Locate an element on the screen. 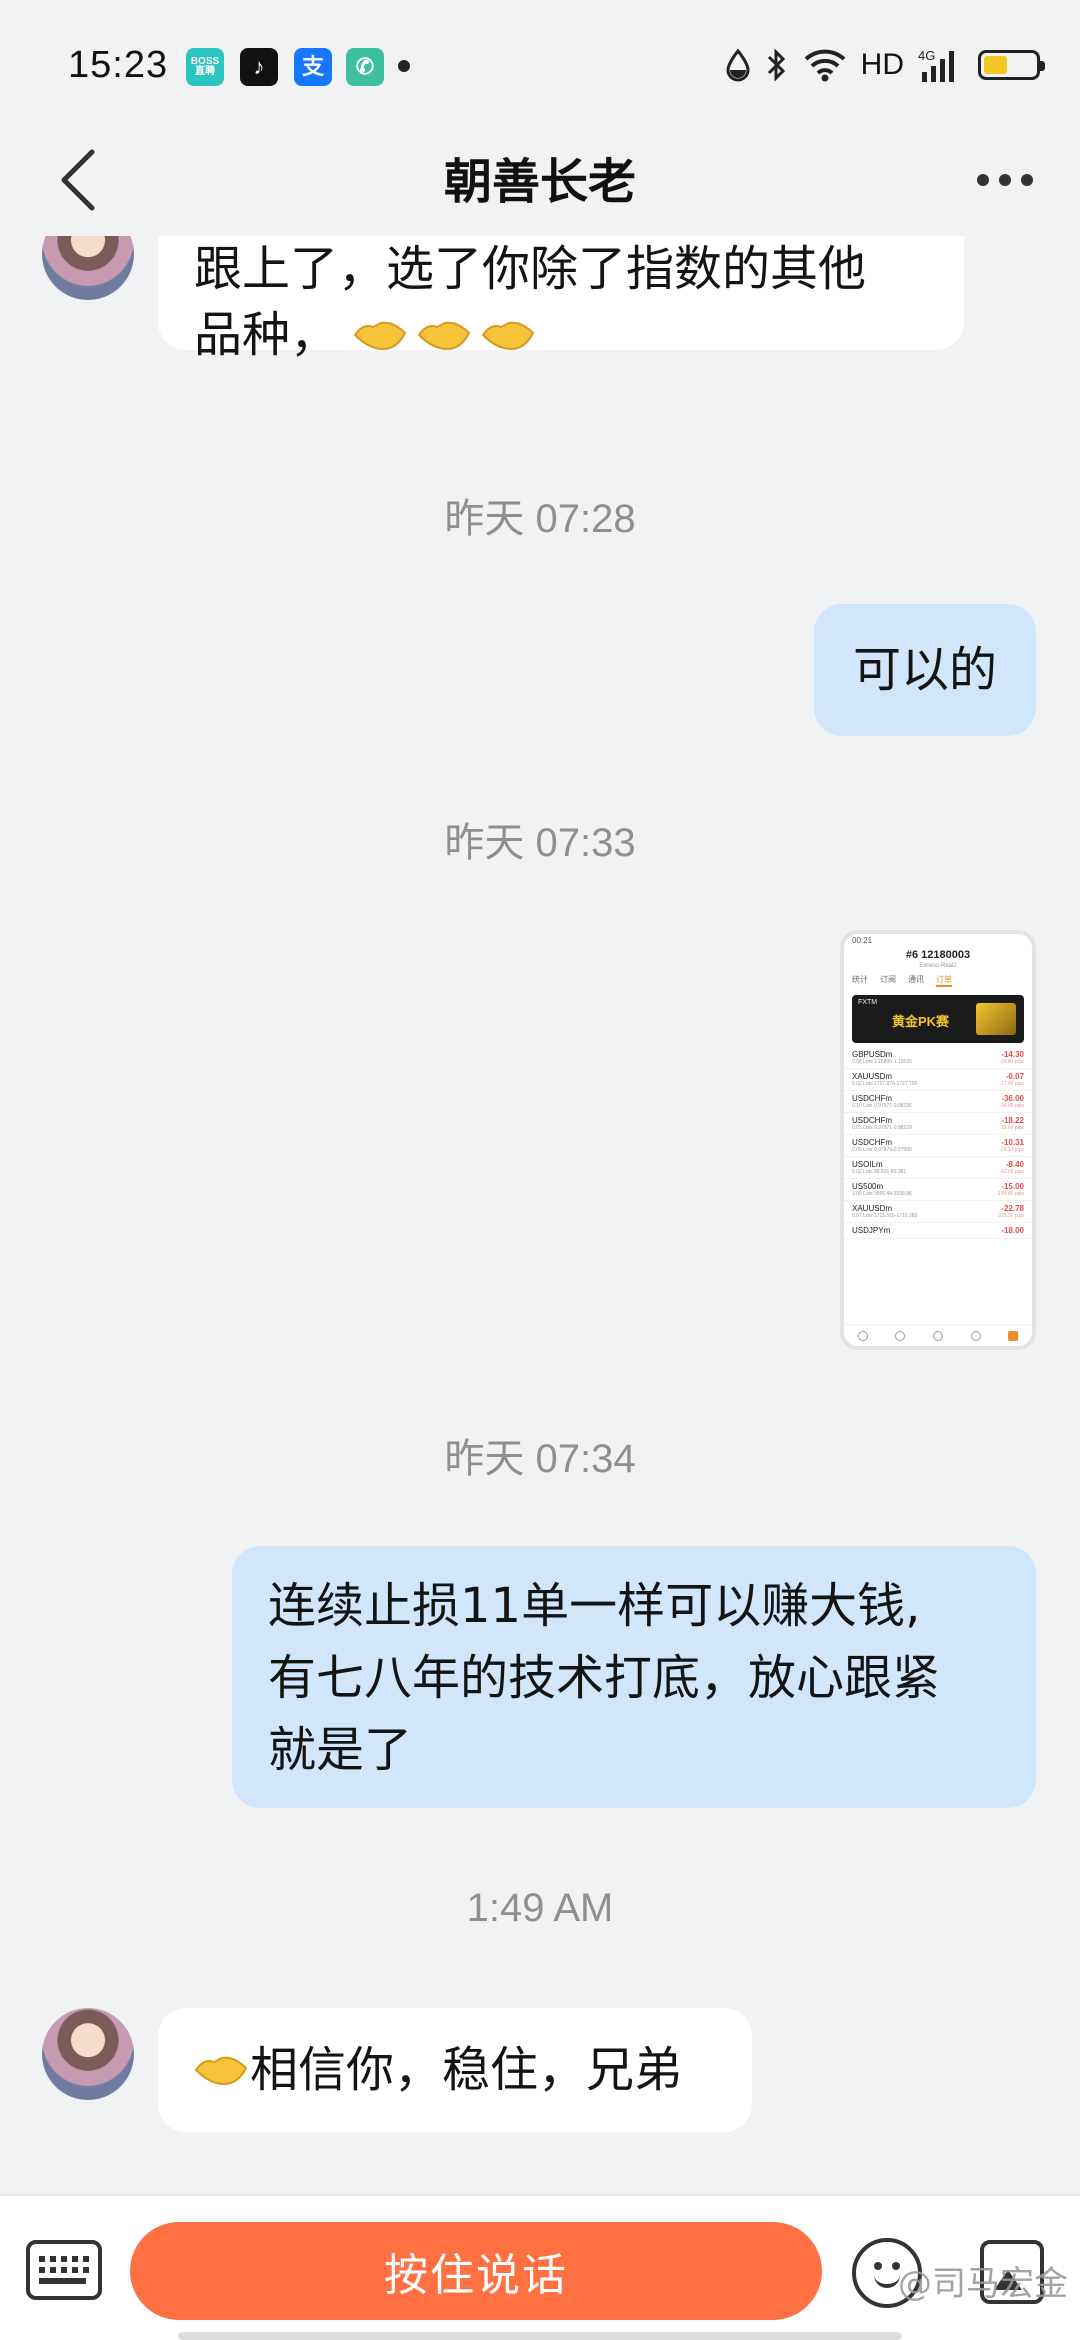  status-bar: 15:23 BOSS 直聘 ♪ 支 ✆ HD 4G is located at coordinates (540, 65).